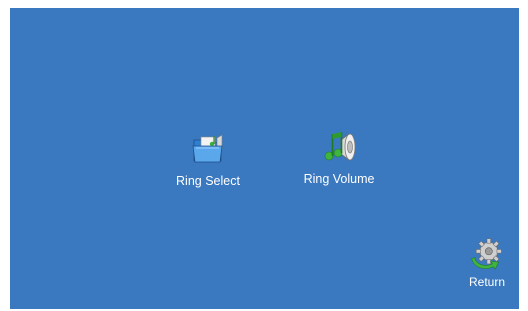 This screenshot has height=311, width=528. I want to click on speaker-music-note-icon, so click(340, 146).